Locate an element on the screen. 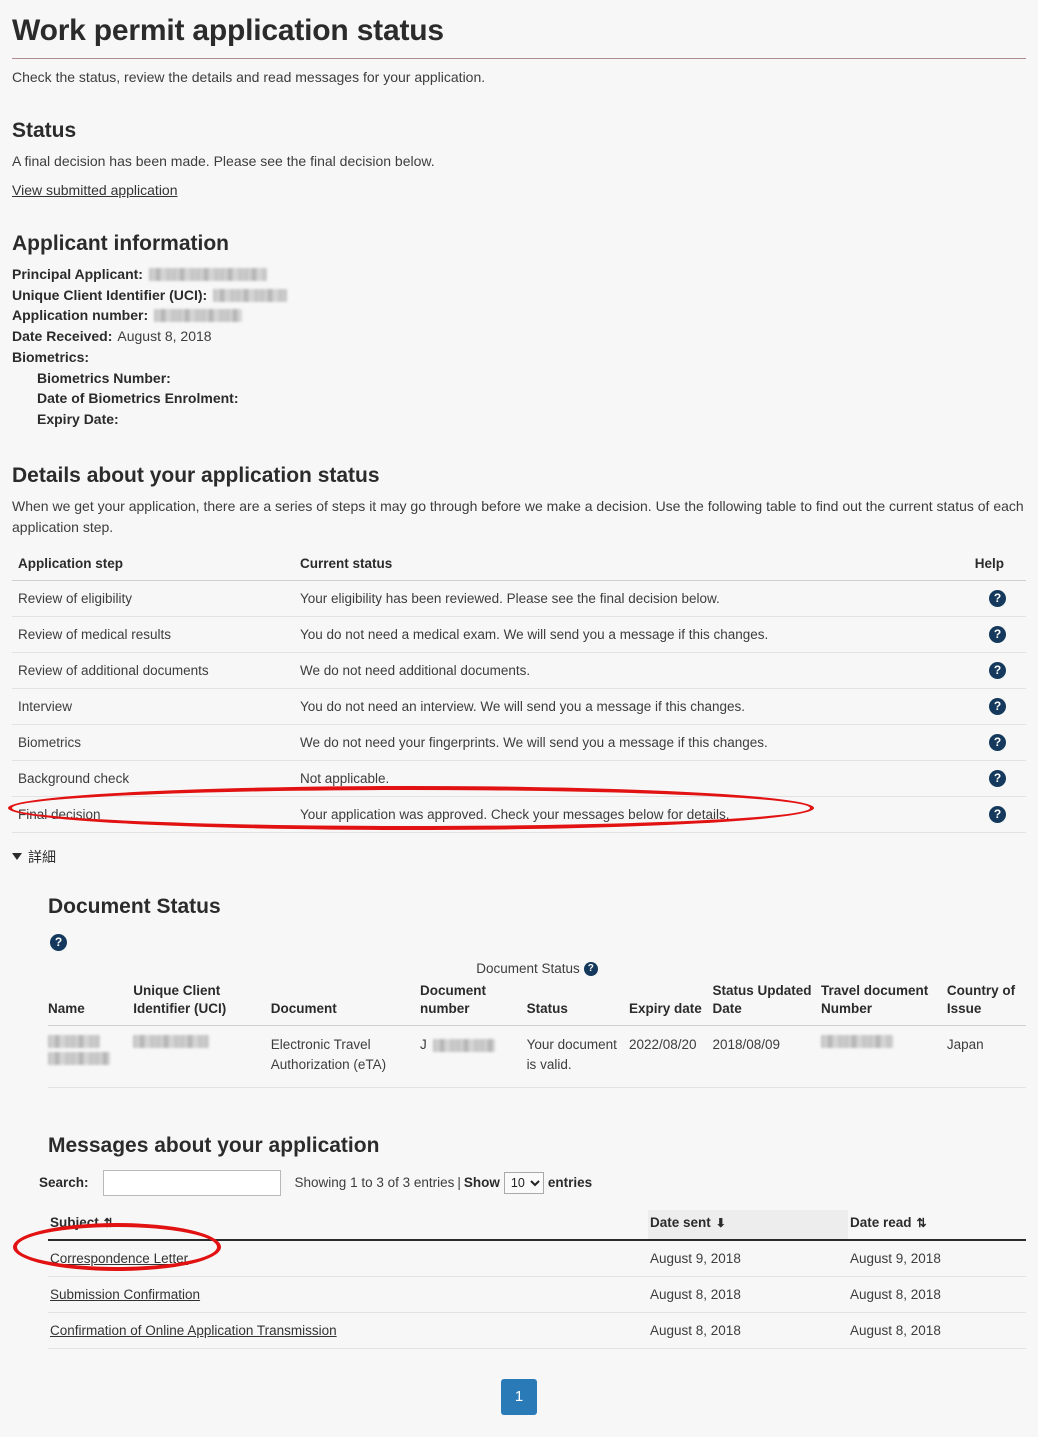 Image resolution: width=1038 pixels, height=1437 pixels. header-label: Date sent is located at coordinates (680, 1222).